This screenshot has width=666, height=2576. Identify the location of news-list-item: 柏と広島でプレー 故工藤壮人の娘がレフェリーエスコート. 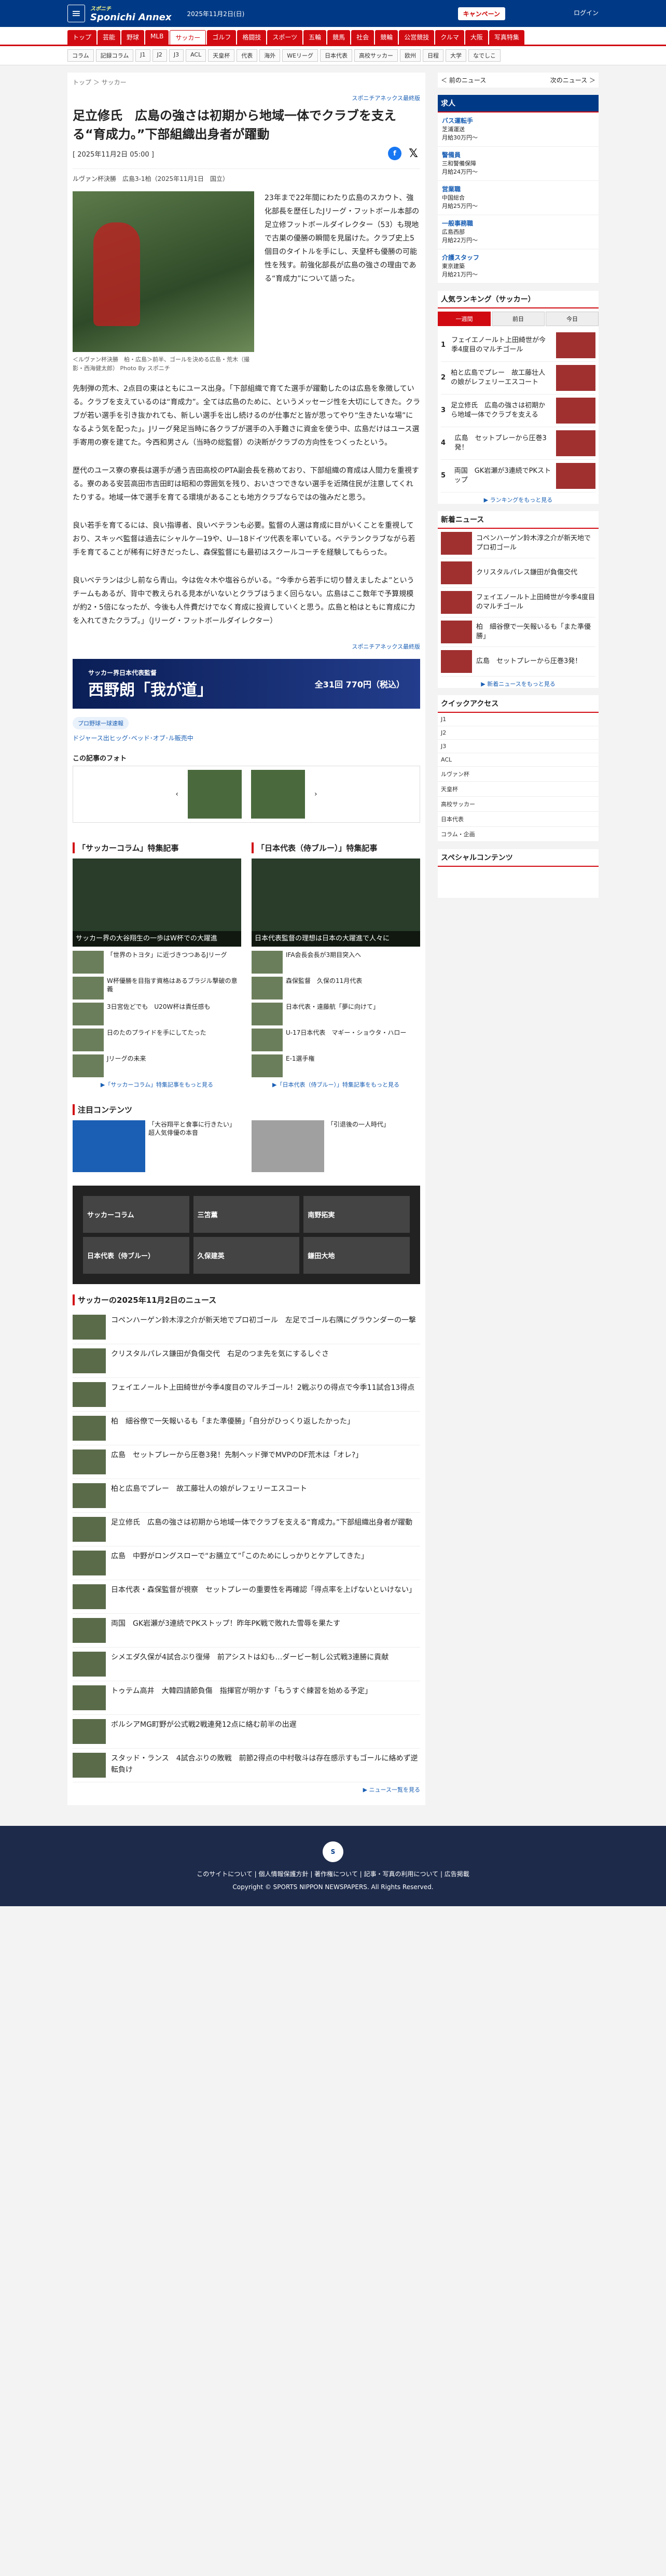
(246, 1496).